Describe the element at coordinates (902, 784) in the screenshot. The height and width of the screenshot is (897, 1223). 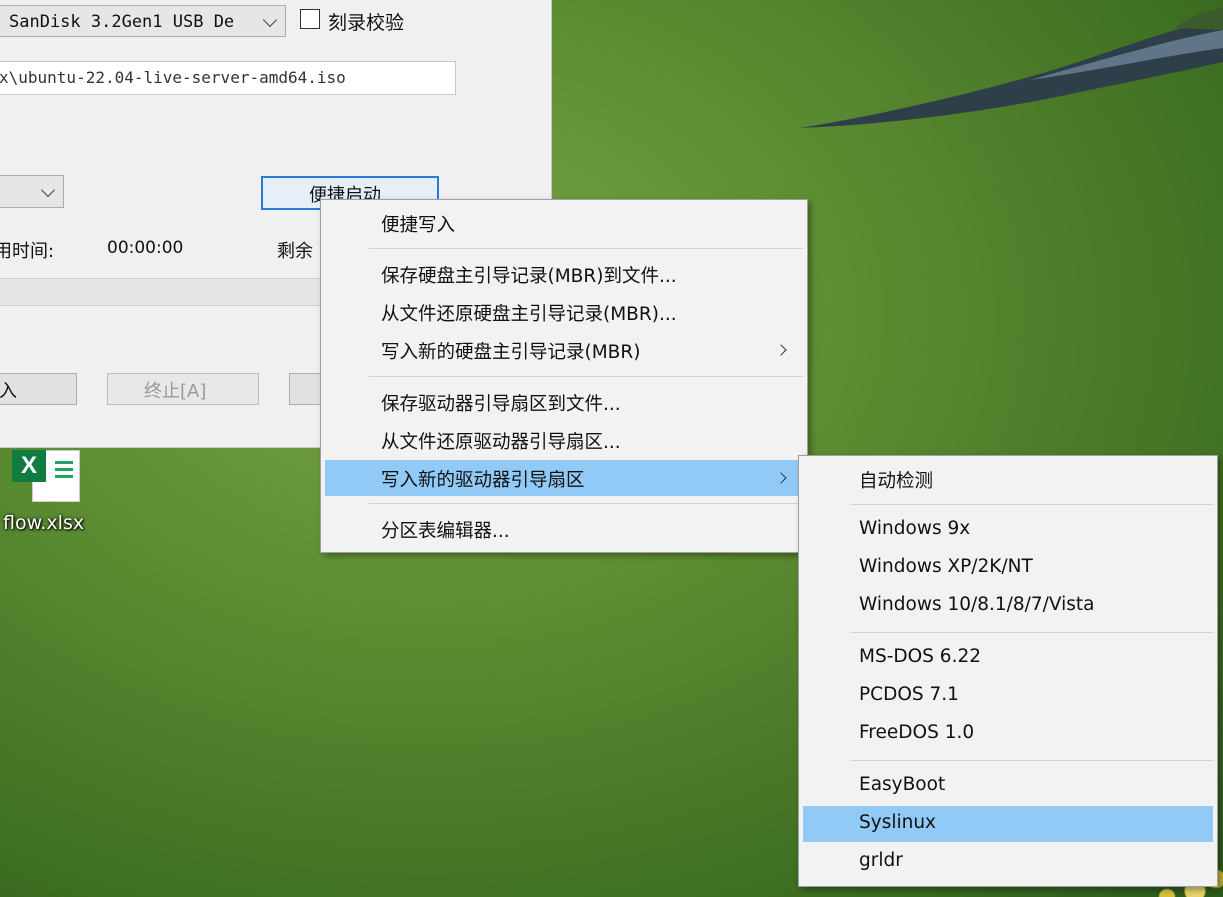
I see `submenu-item-label: EasyBoot` at that location.